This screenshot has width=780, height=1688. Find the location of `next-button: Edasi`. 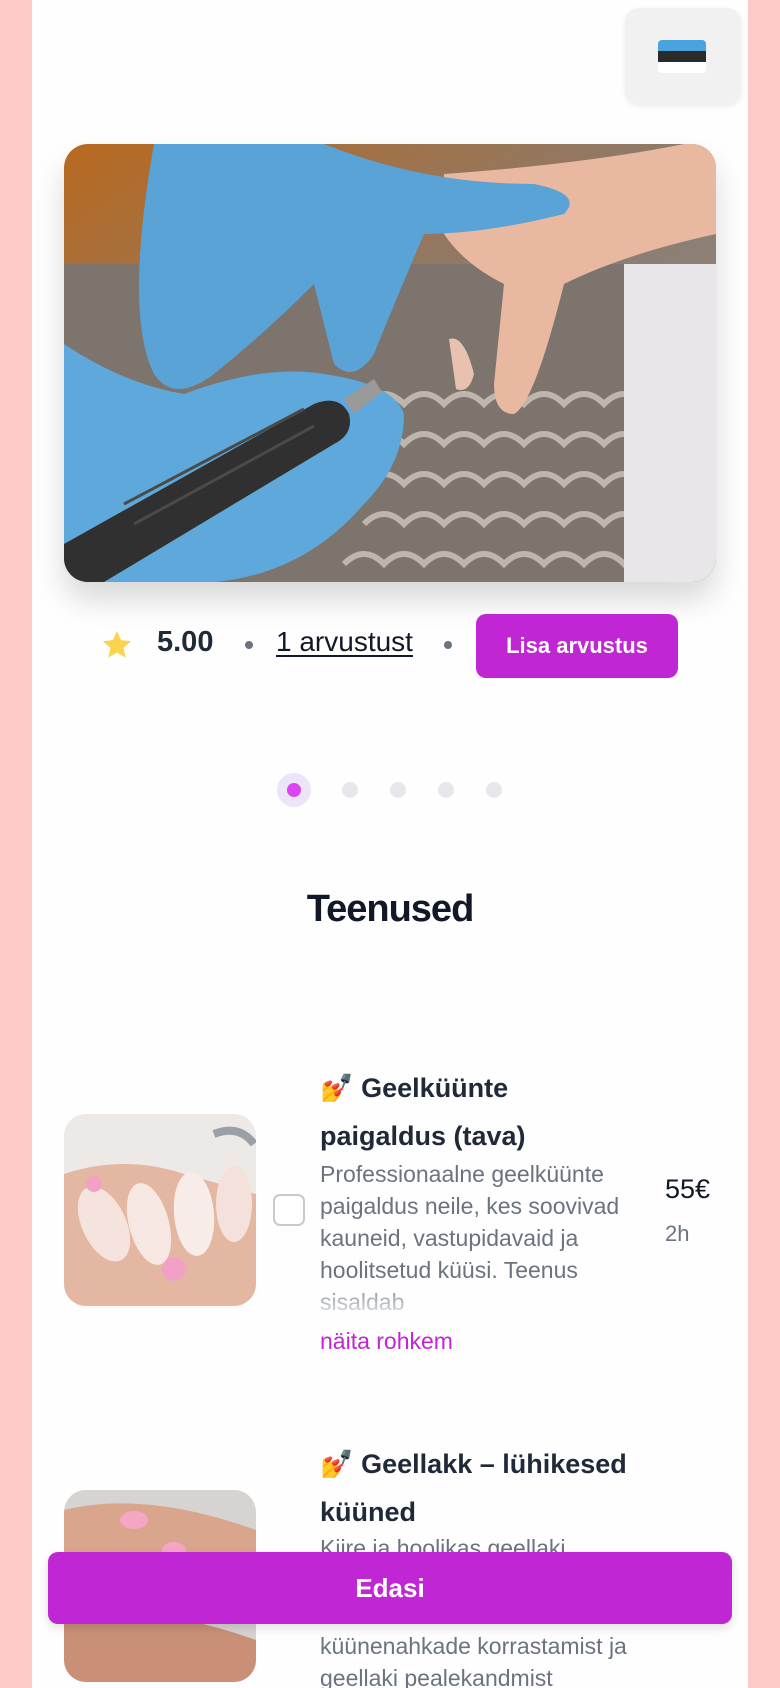

next-button: Edasi is located at coordinates (390, 1588).